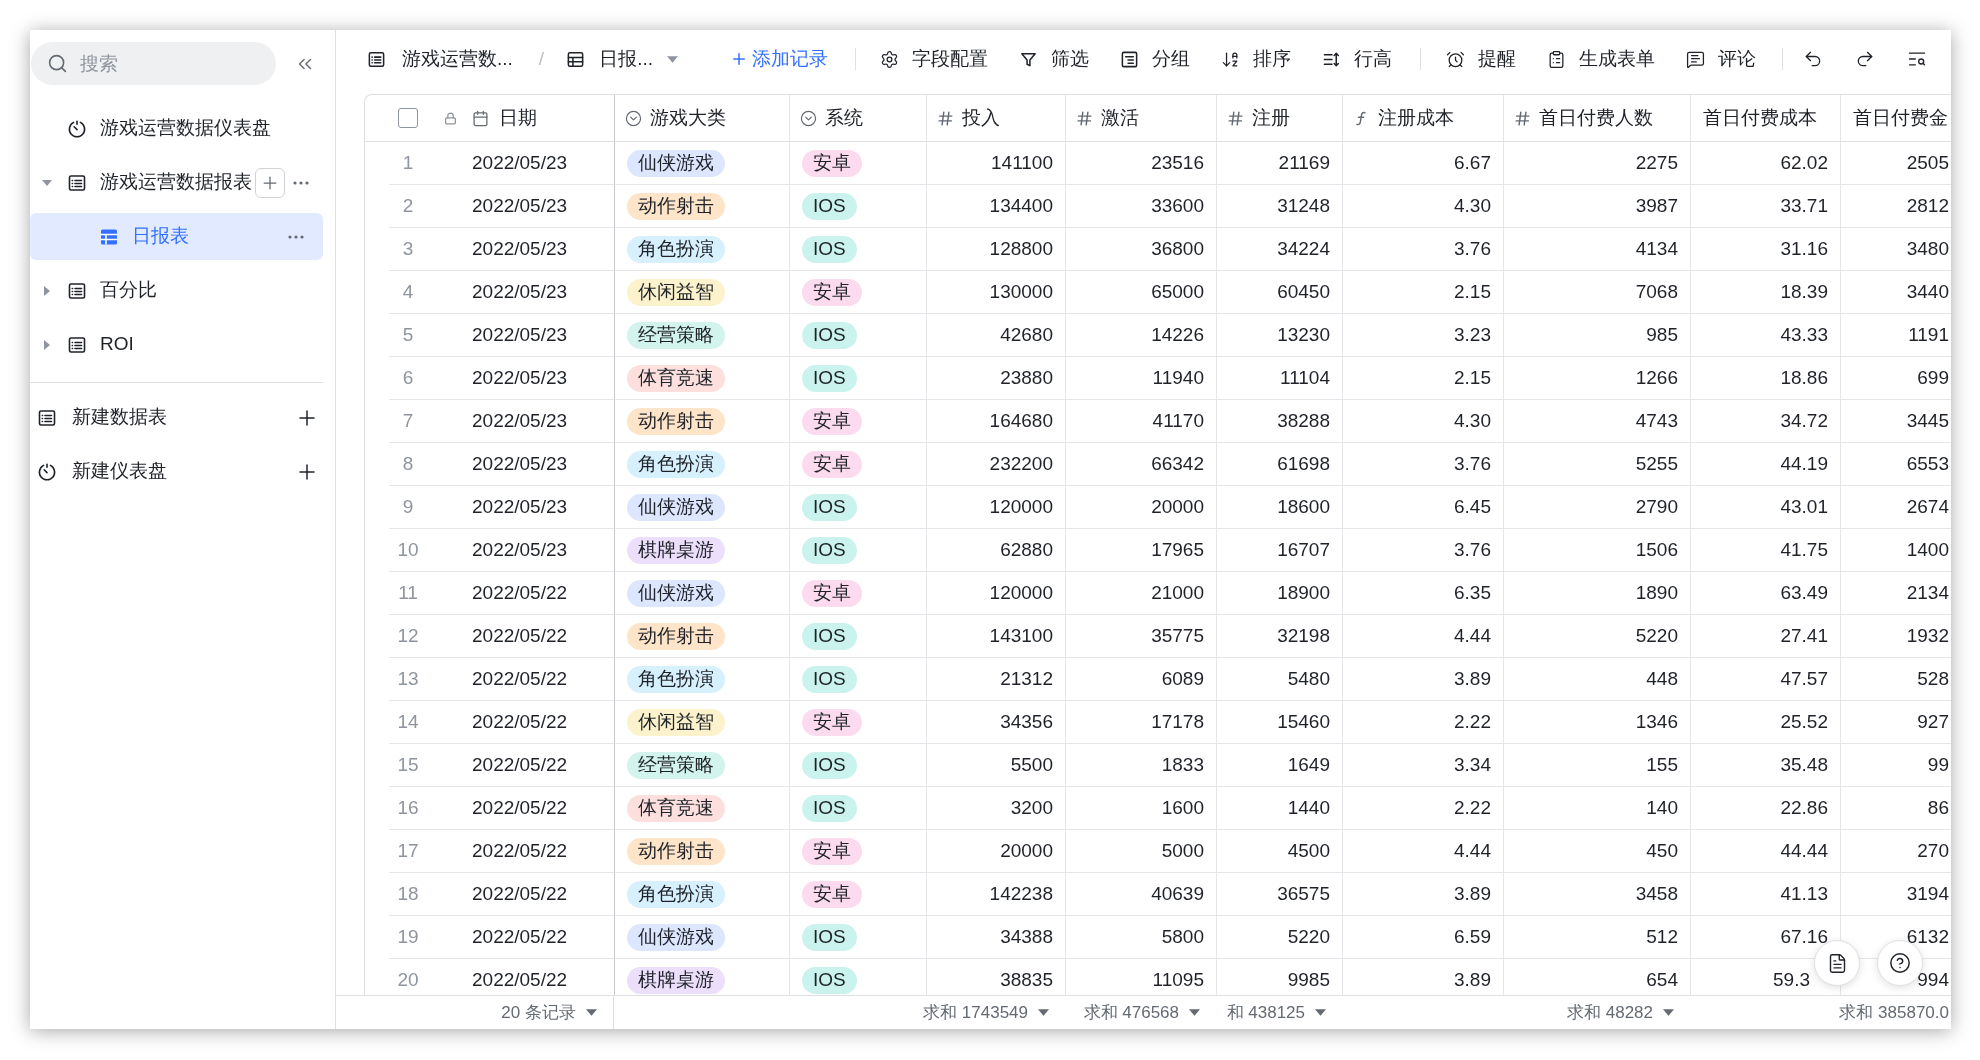 This screenshot has height=1060, width=1980. What do you see at coordinates (1720, 59) in the screenshot?
I see `toolbar-button: 评论` at bounding box center [1720, 59].